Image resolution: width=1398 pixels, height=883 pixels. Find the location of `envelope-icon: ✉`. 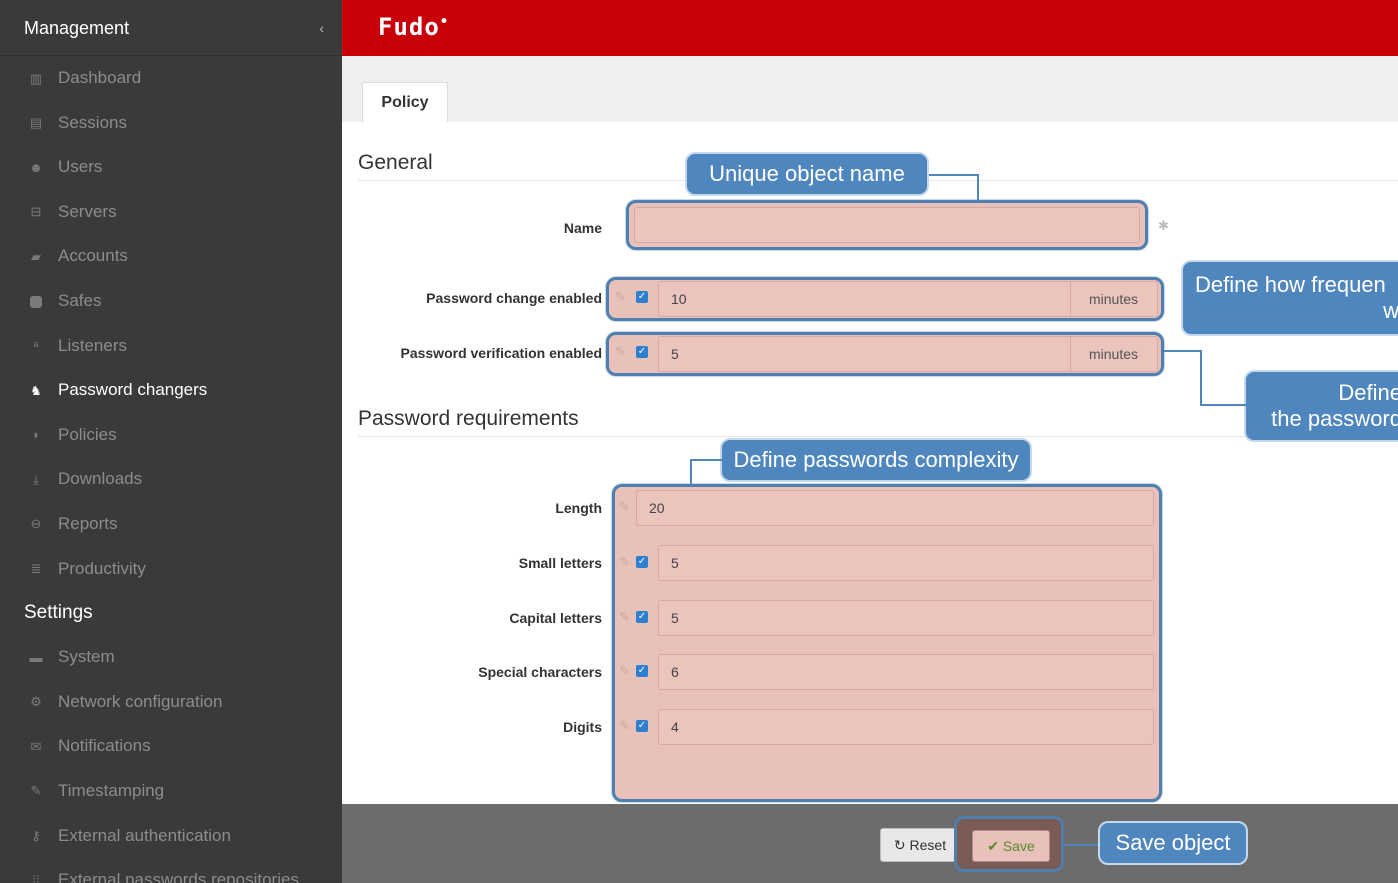

envelope-icon: ✉ is located at coordinates (36, 746).